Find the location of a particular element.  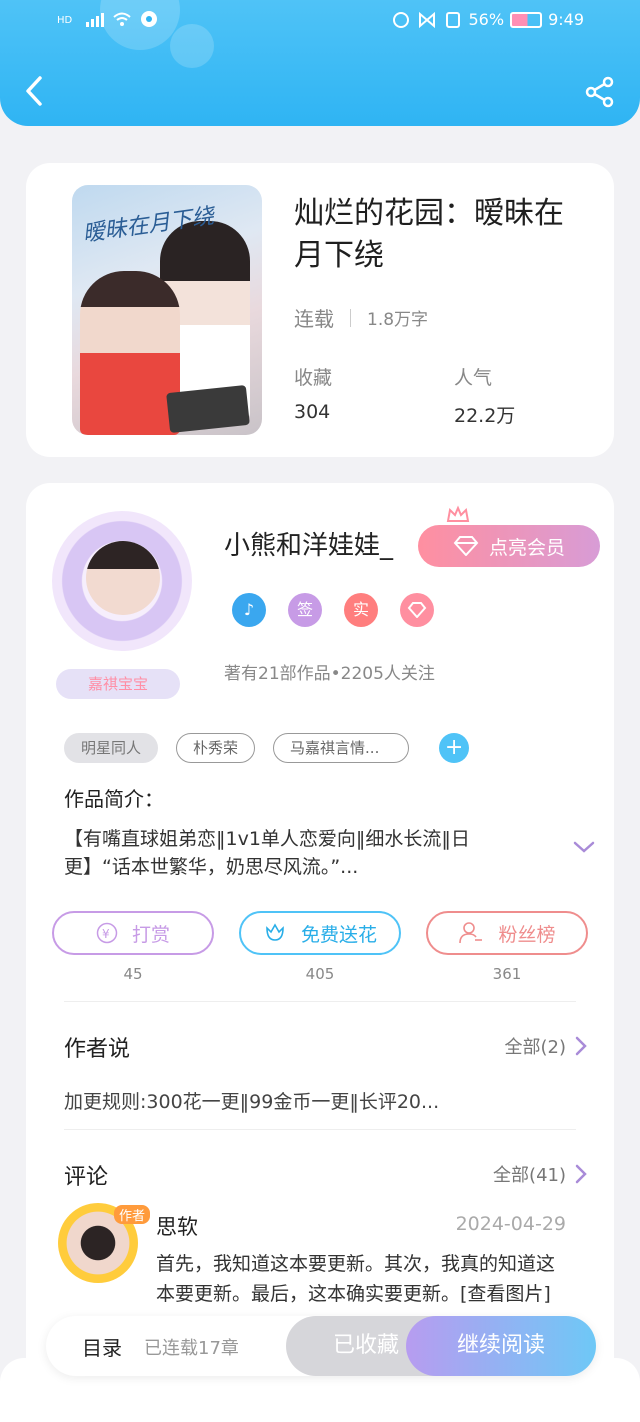

wifi-icon is located at coordinates (122, 19).